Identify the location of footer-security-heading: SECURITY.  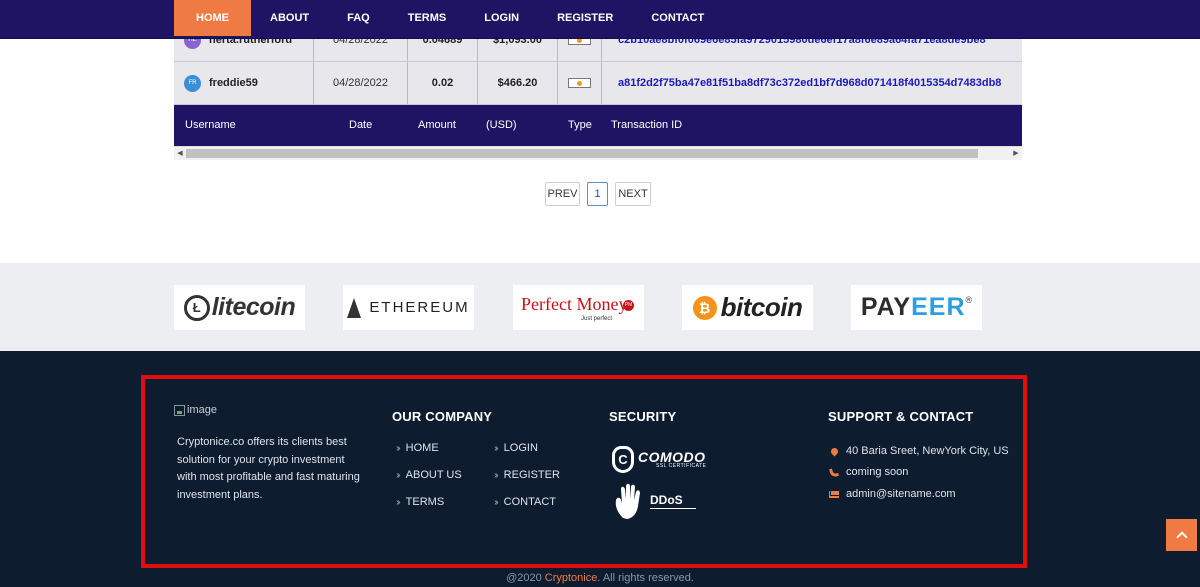
(643, 416).